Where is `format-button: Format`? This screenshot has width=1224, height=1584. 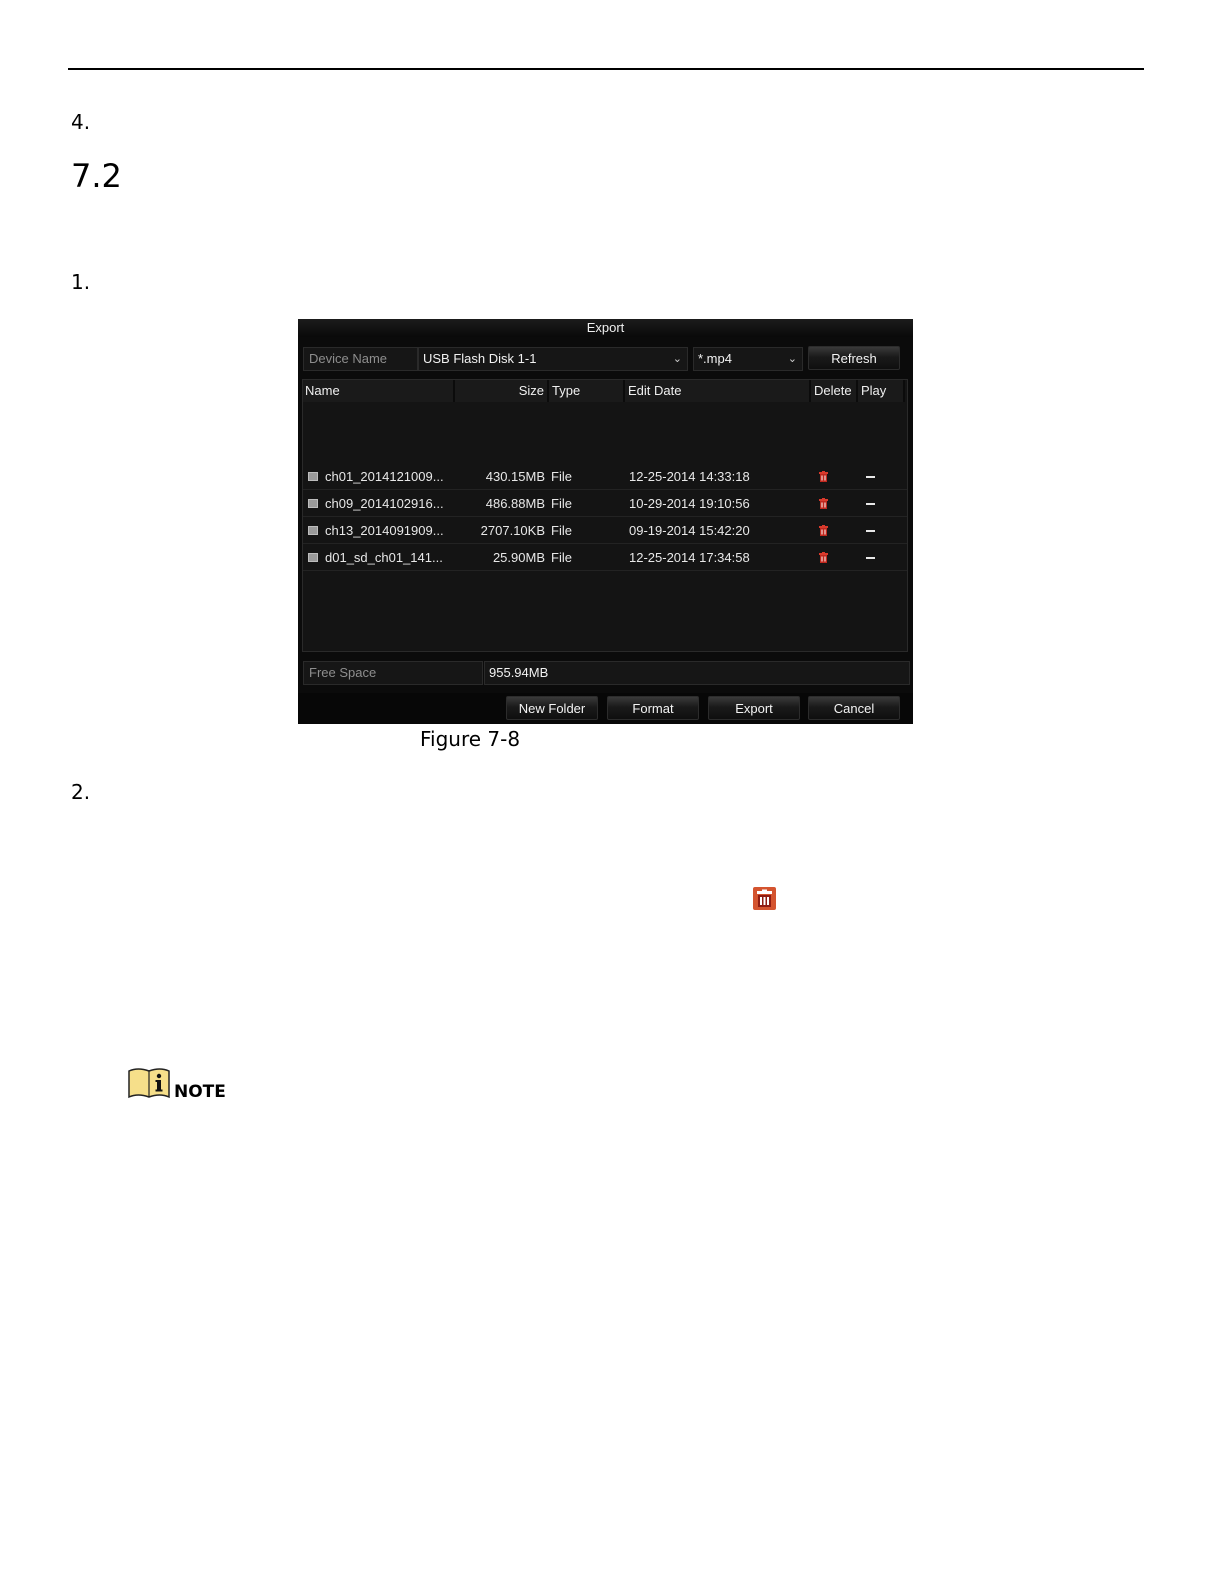
format-button: Format is located at coordinates (653, 708).